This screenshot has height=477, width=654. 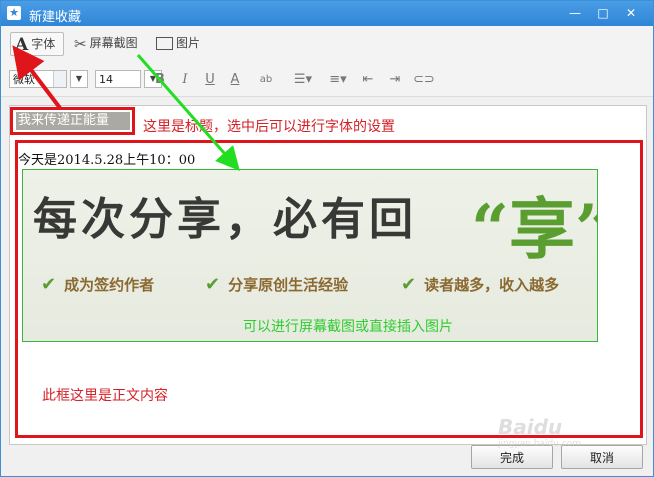 I want to click on green-arrow, so click(x=188, y=113).